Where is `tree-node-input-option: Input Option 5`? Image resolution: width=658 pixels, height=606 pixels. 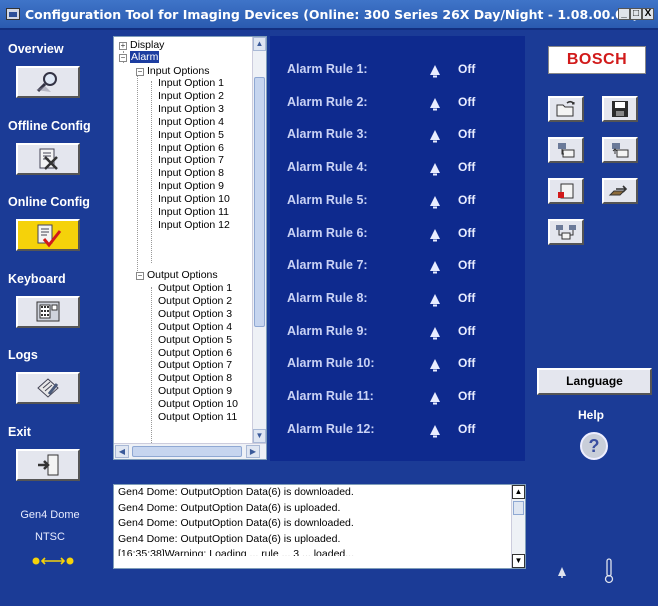
tree-node-input-option: Input Option 5 is located at coordinates (191, 135).